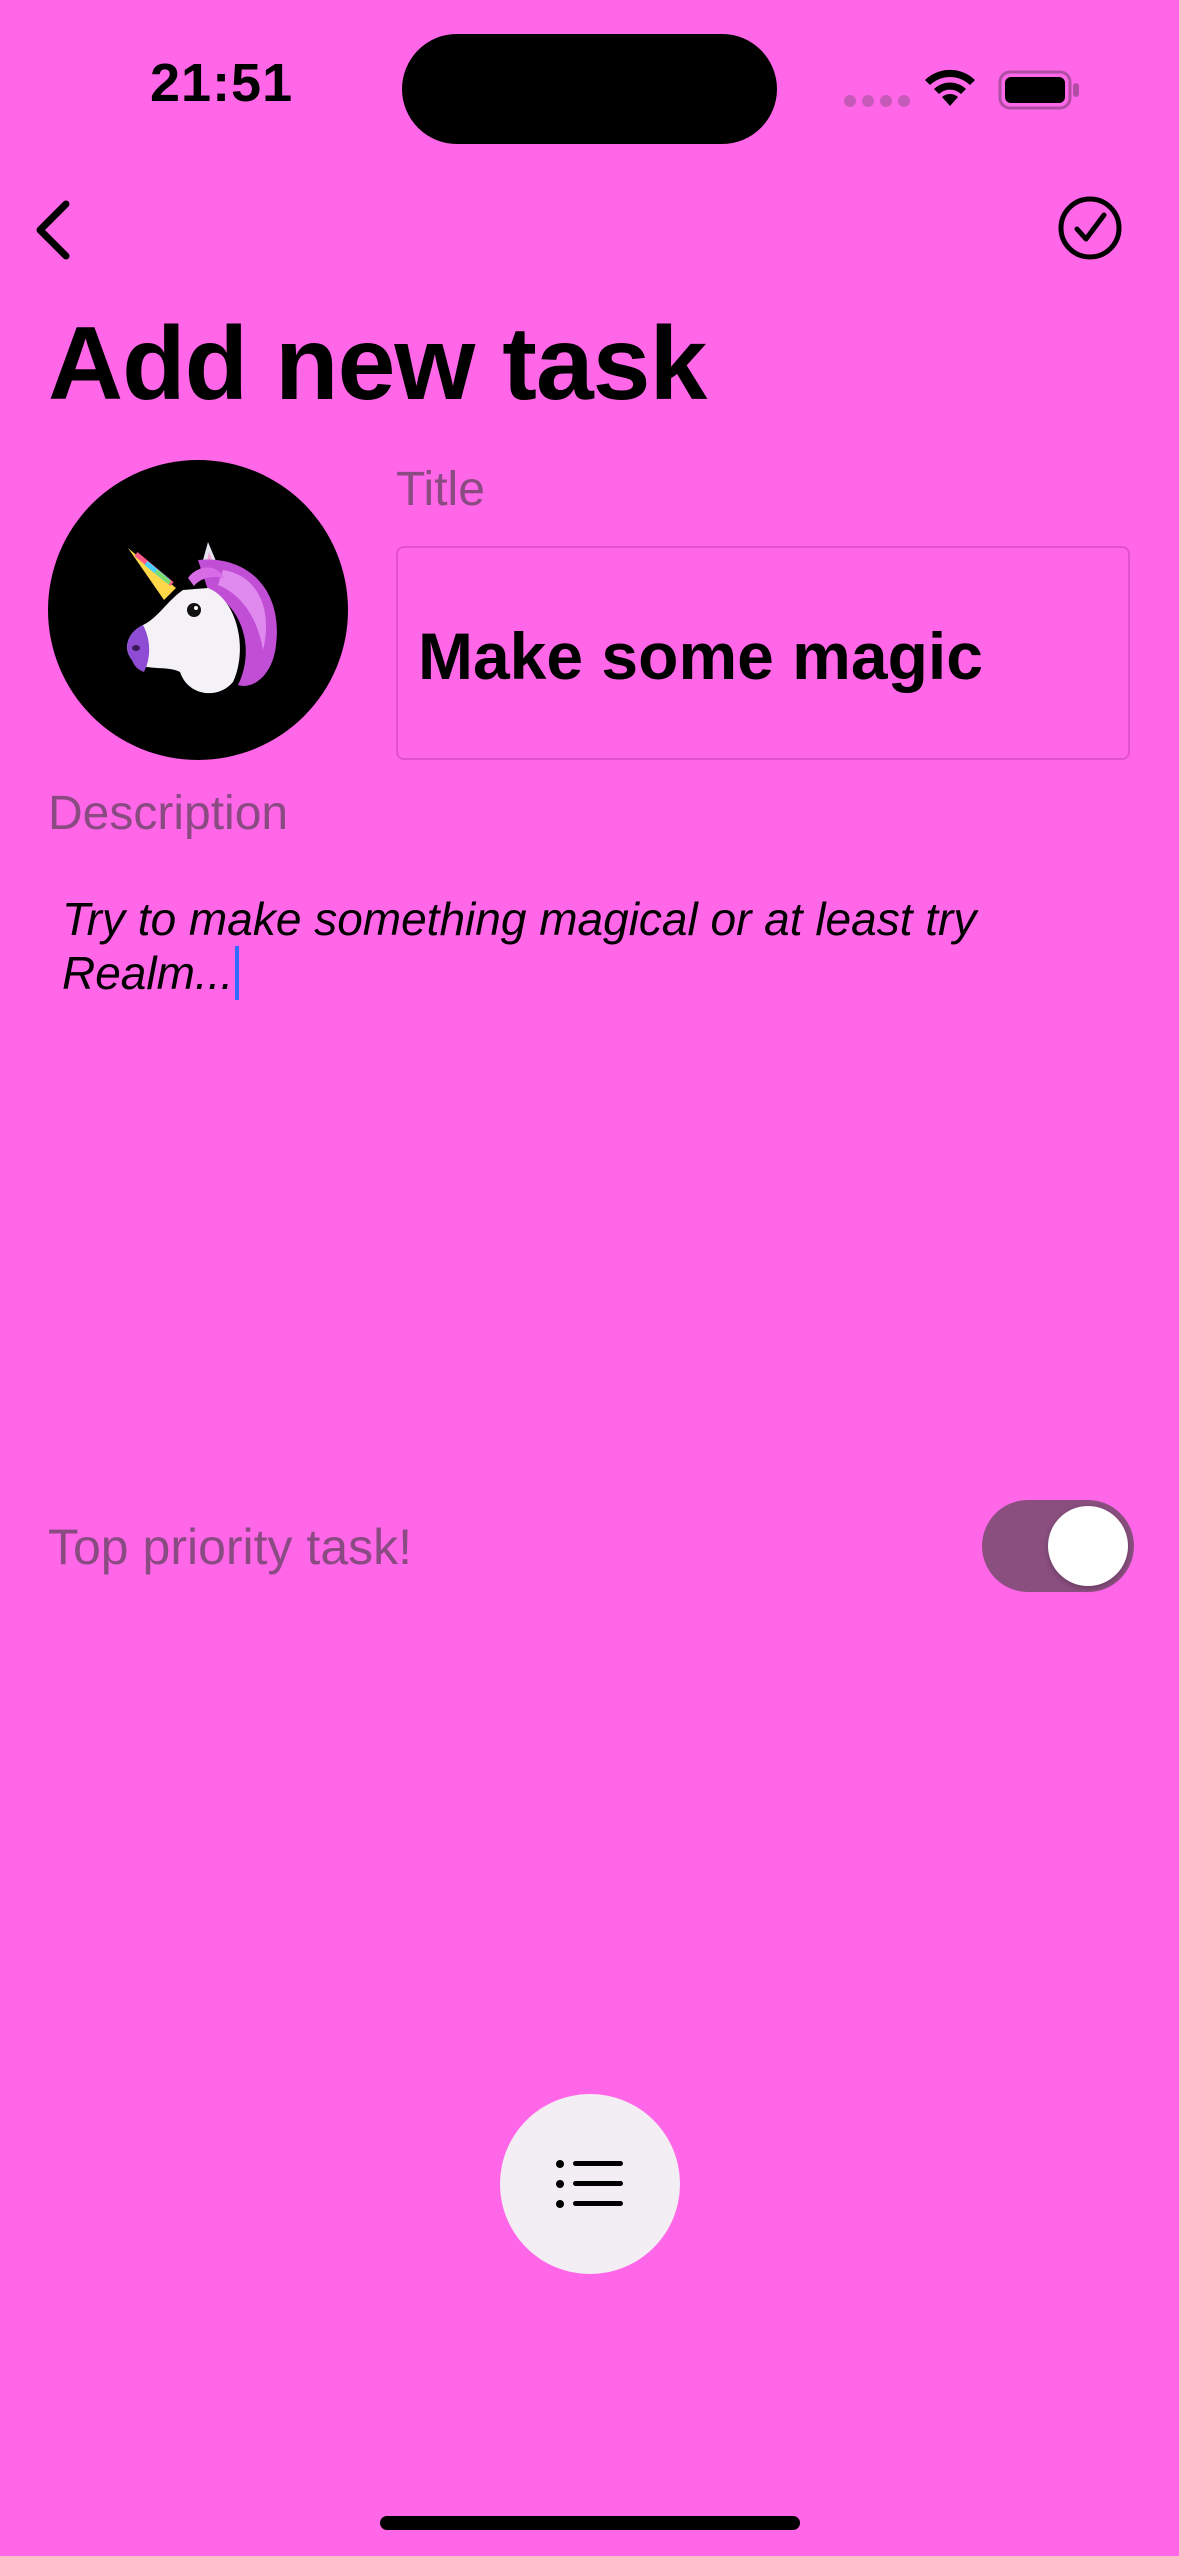  What do you see at coordinates (880, 103) in the screenshot?
I see `signal-icon` at bounding box center [880, 103].